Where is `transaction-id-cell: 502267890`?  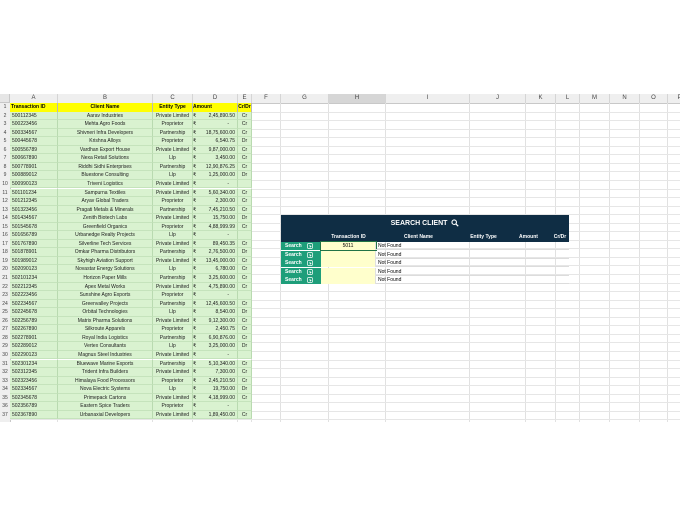 transaction-id-cell: 502267890 is located at coordinates (34, 329).